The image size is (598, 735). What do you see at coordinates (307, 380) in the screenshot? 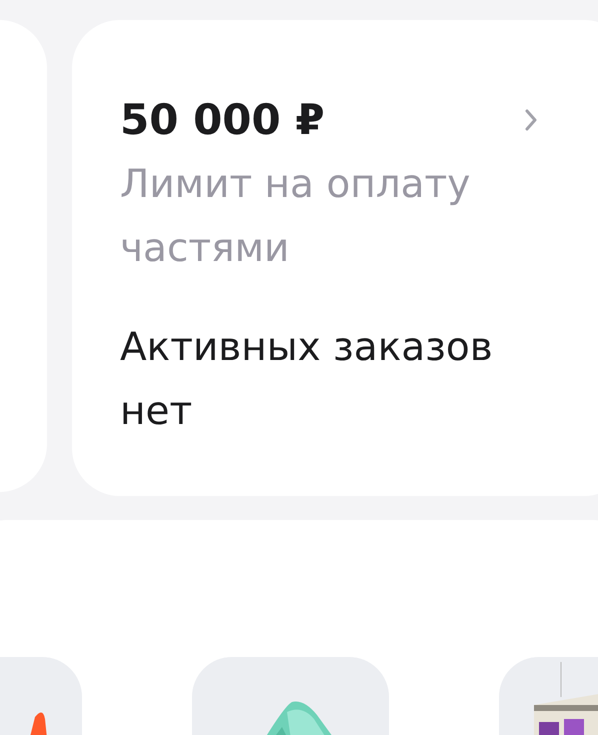
I see `orders-status: Активных заказов нет` at bounding box center [307, 380].